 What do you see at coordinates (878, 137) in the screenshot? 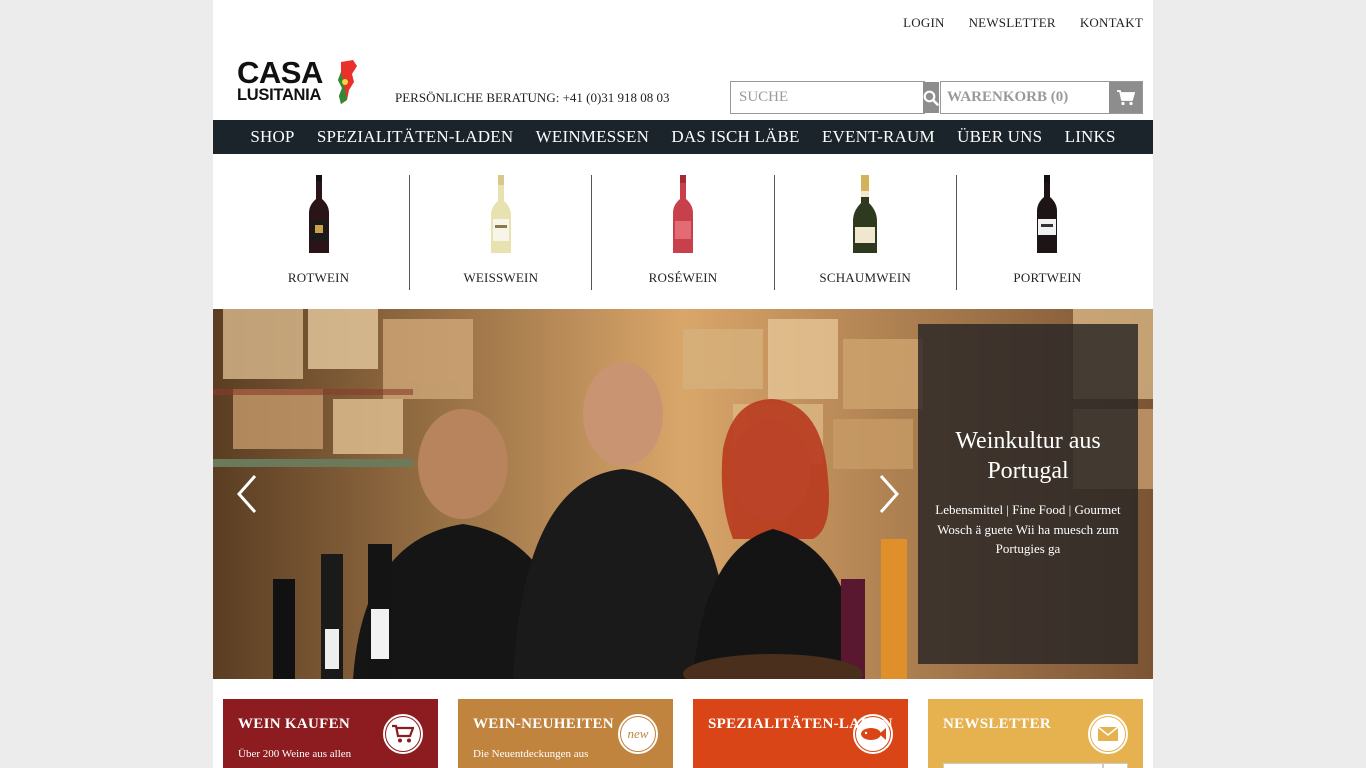
I see `nav-event-raum: EVENT-RAUM` at bounding box center [878, 137].